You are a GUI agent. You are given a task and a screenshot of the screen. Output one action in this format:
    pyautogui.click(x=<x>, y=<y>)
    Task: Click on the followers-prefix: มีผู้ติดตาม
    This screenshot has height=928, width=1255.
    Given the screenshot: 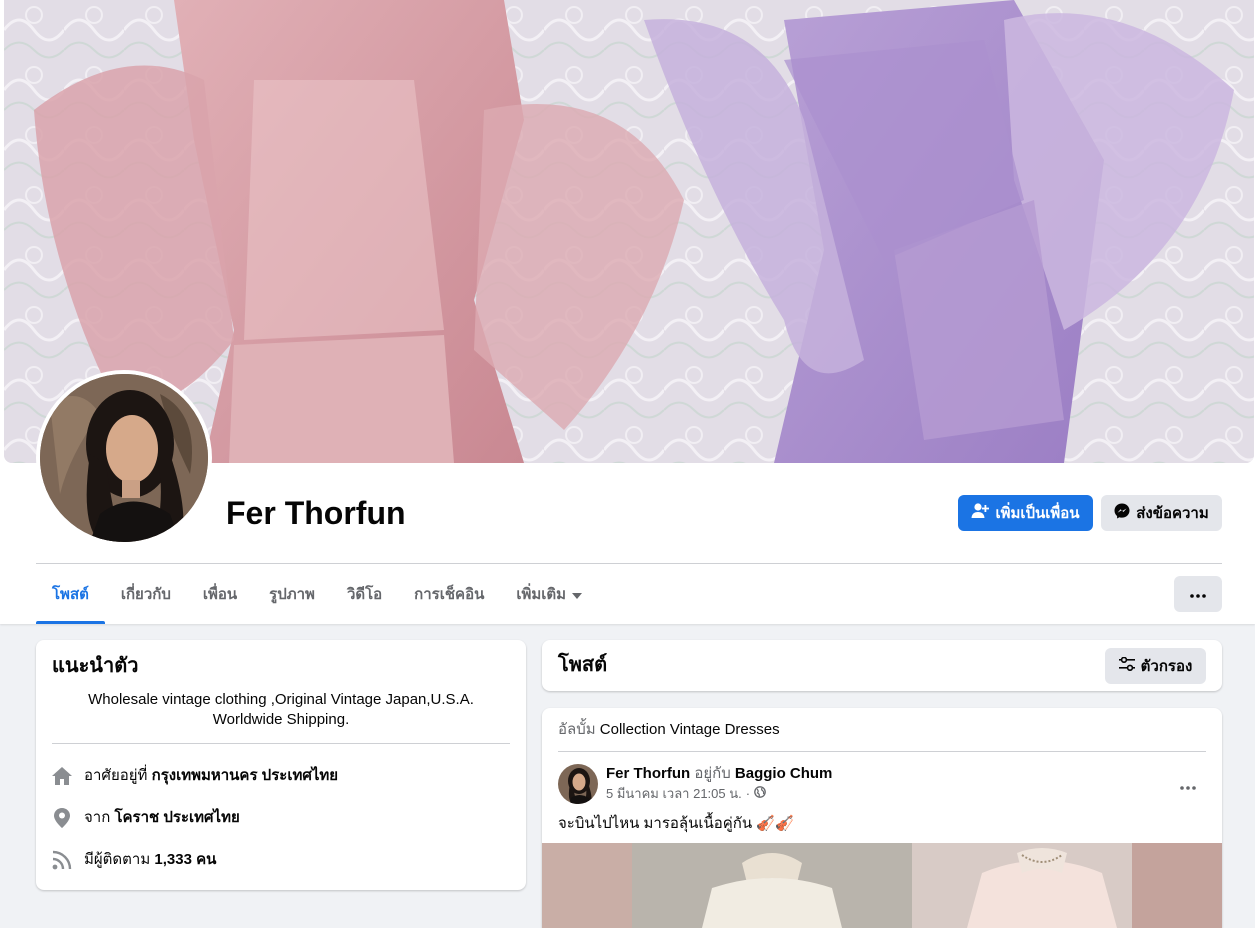 What is the action you would take?
    pyautogui.click(x=117, y=859)
    